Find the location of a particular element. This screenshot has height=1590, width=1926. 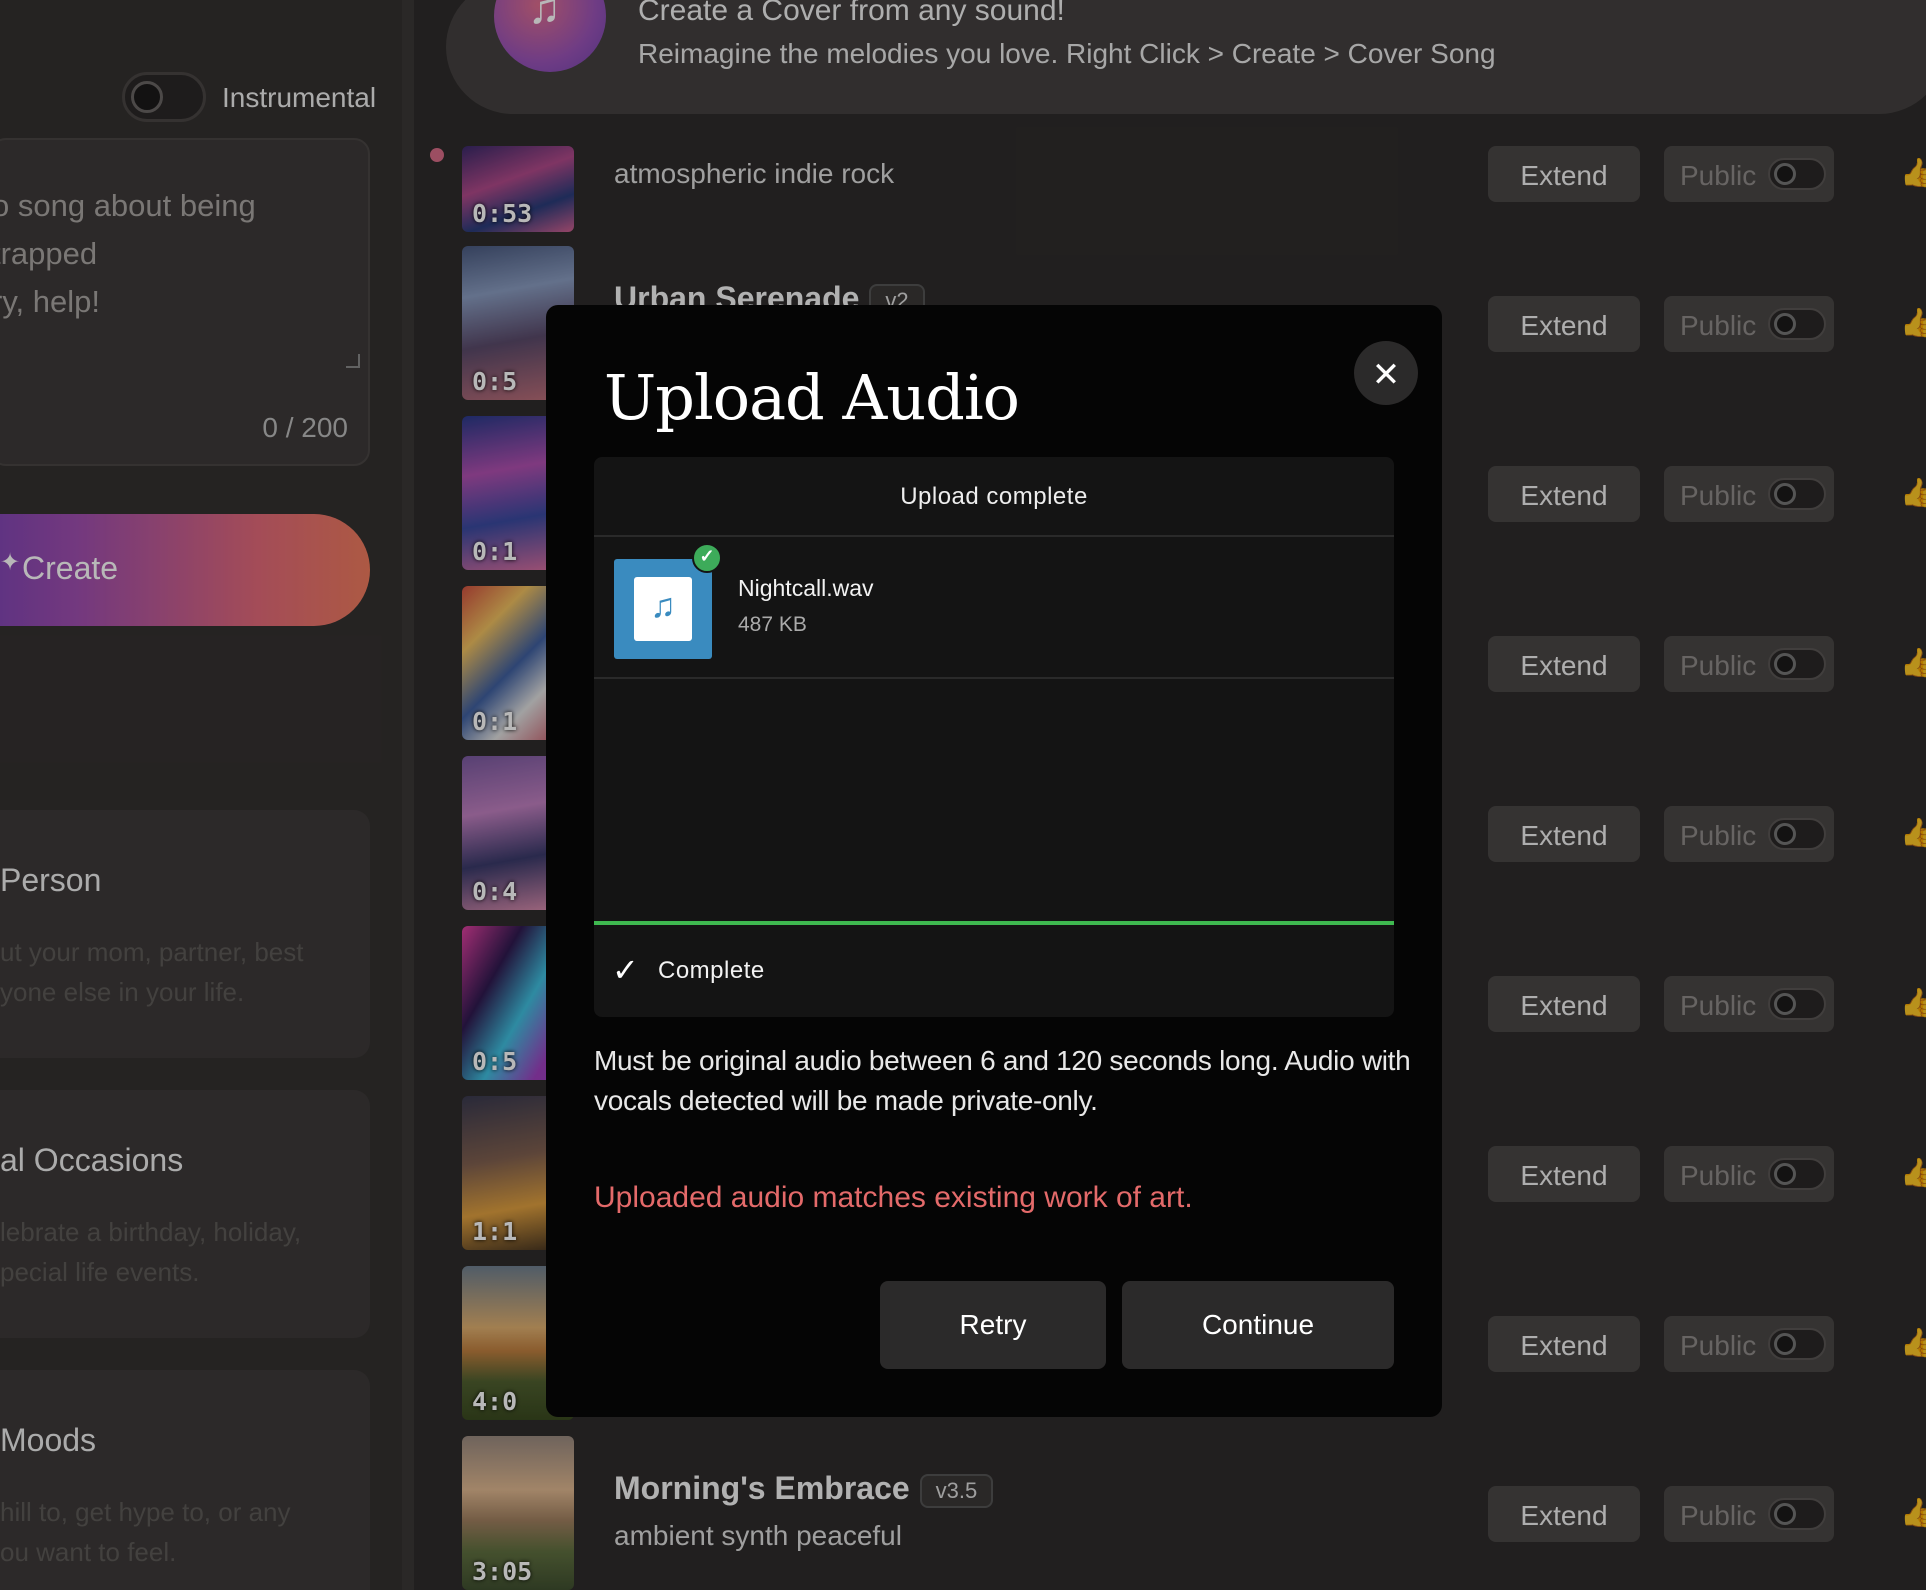

close-icon: ✕ is located at coordinates (1386, 375).